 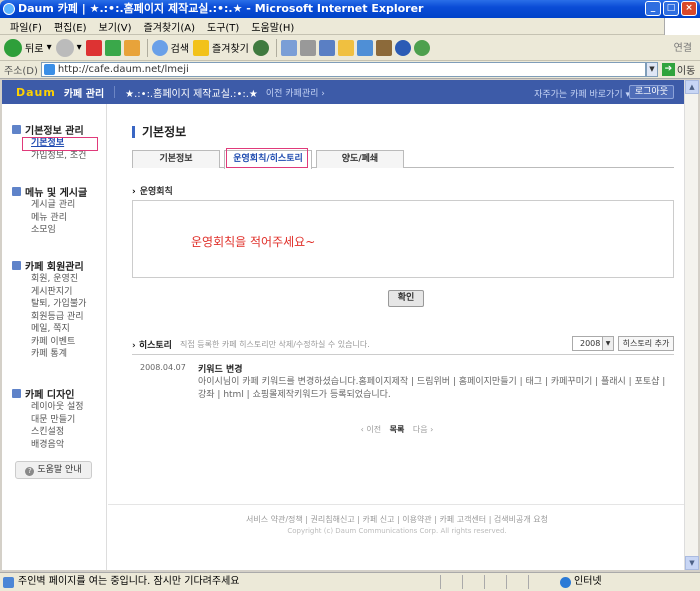 I want to click on quick-cafe-dropdown: 자주가는 카페 바로가기 ▾, so click(x=582, y=93).